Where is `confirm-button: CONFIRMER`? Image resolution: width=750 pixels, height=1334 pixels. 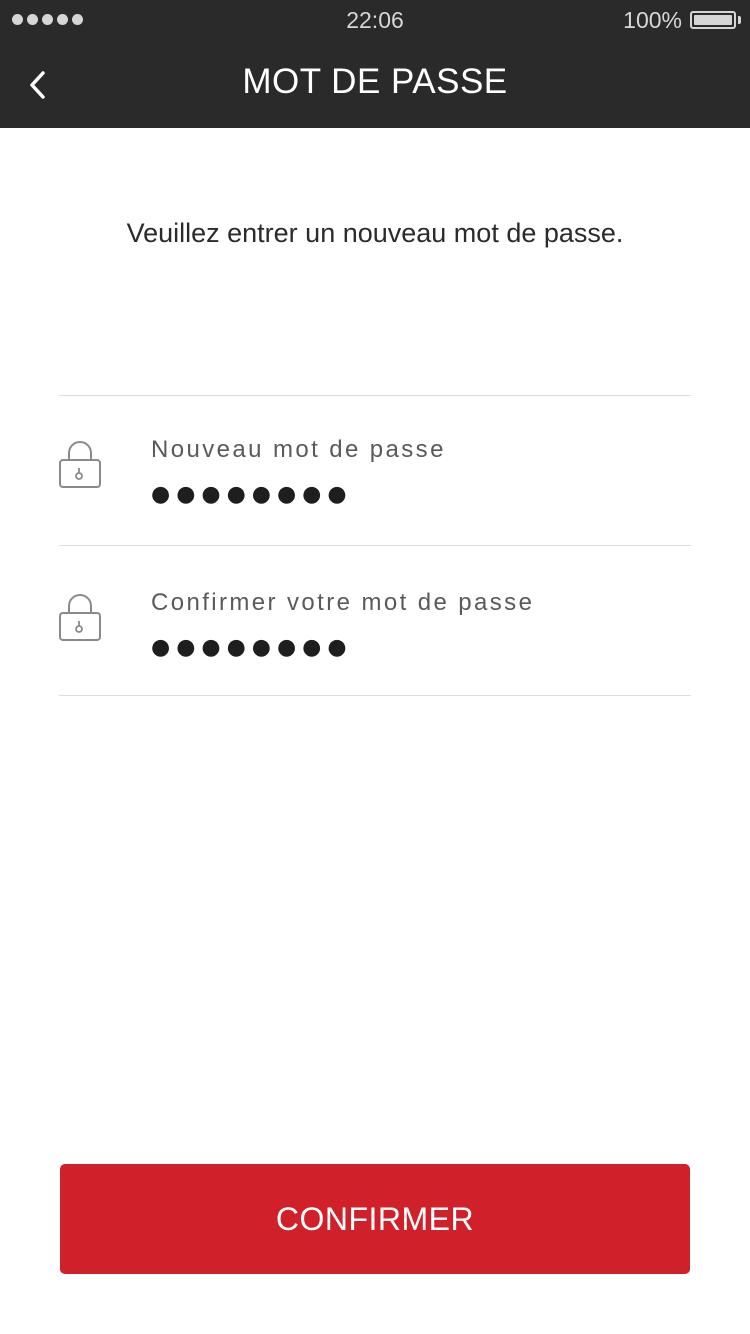
confirm-button: CONFIRMER is located at coordinates (375, 1219).